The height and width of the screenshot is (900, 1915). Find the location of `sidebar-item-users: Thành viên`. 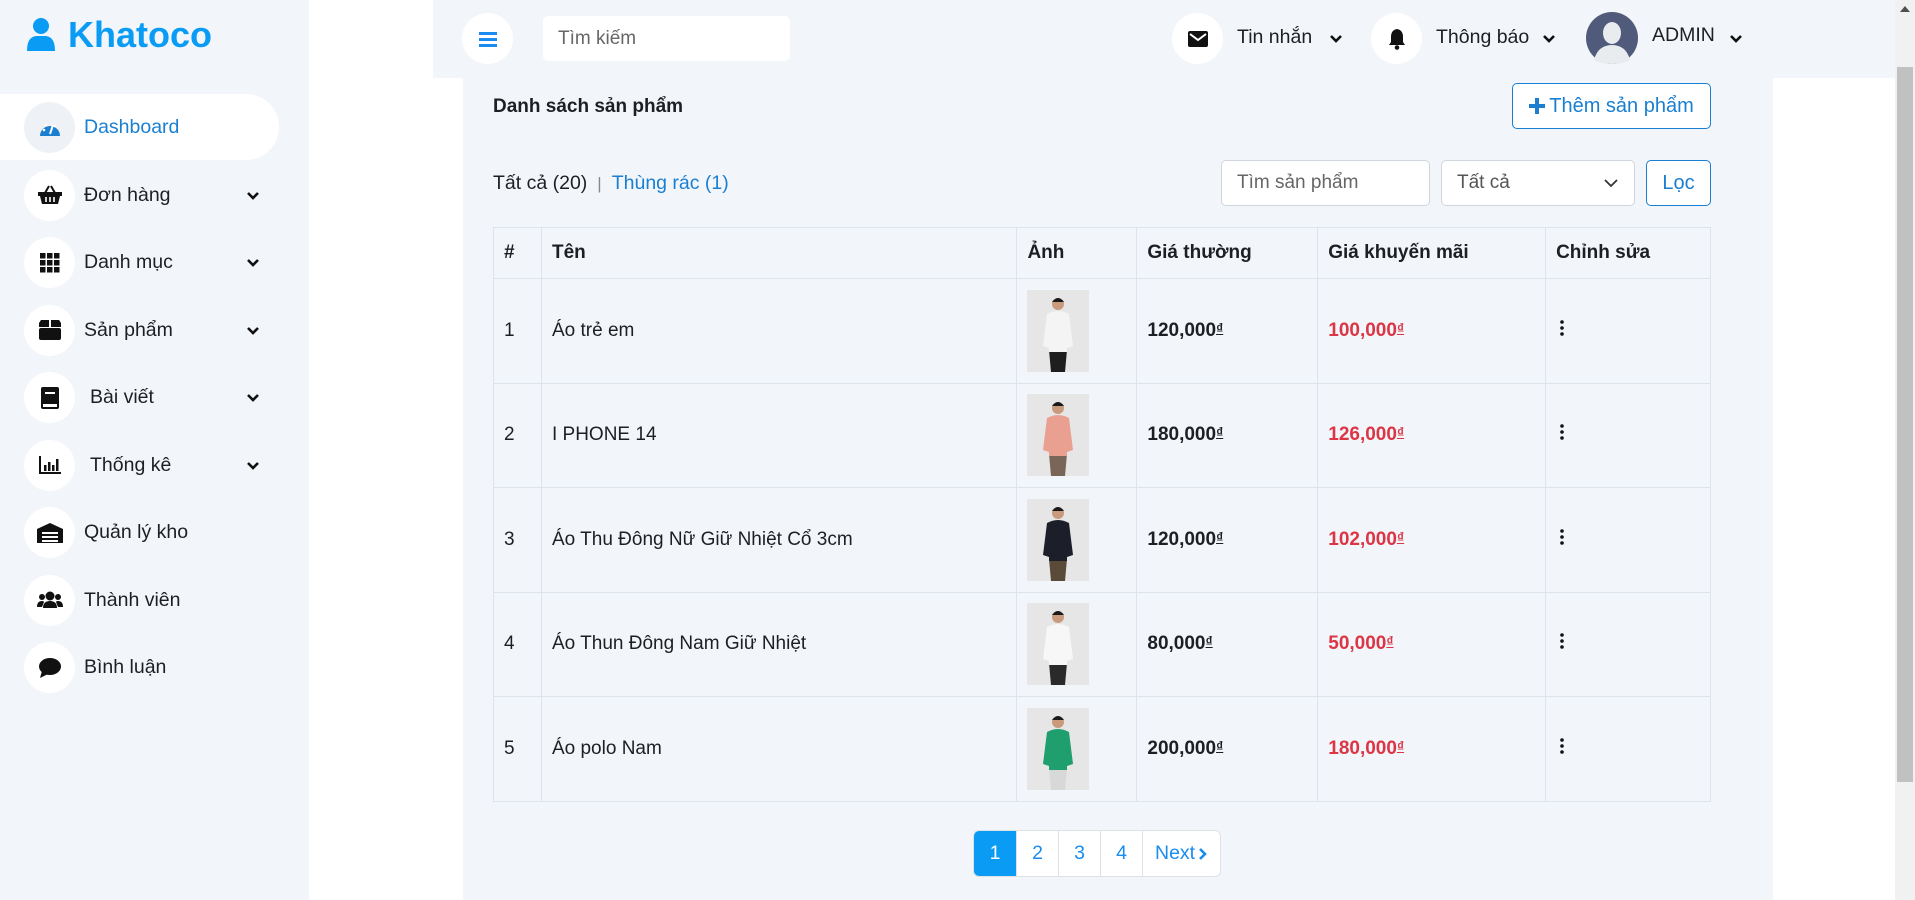

sidebar-item-users: Thành viên is located at coordinates (154, 601).